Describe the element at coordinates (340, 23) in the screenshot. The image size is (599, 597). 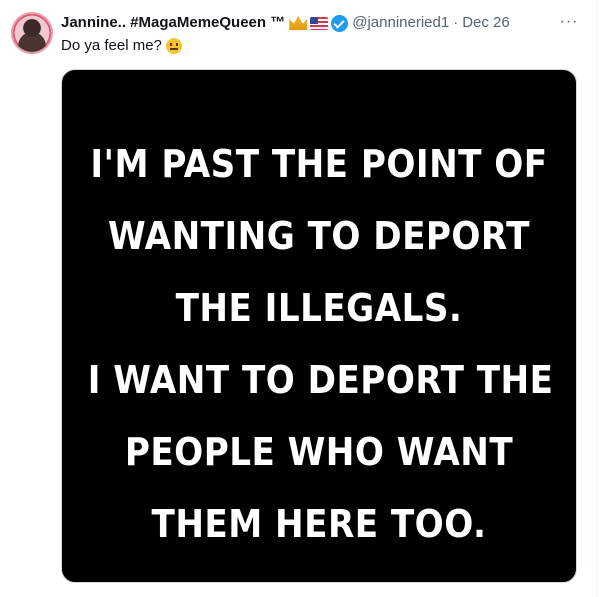
I see `verified-badge-icon` at that location.